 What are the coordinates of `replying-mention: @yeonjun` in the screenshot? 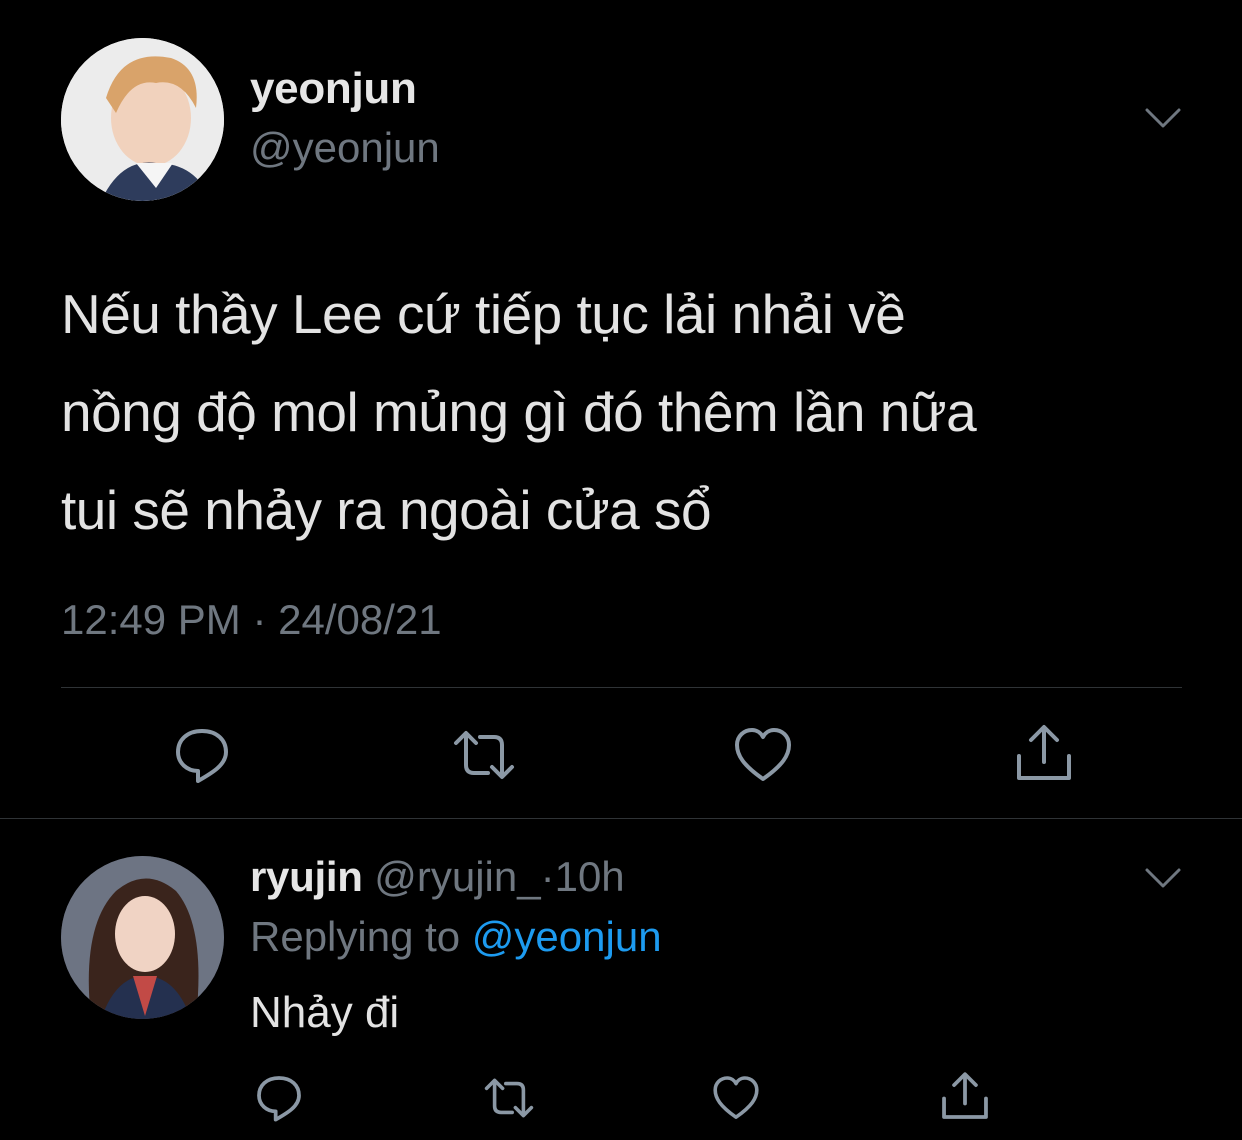 It's located at (567, 936).